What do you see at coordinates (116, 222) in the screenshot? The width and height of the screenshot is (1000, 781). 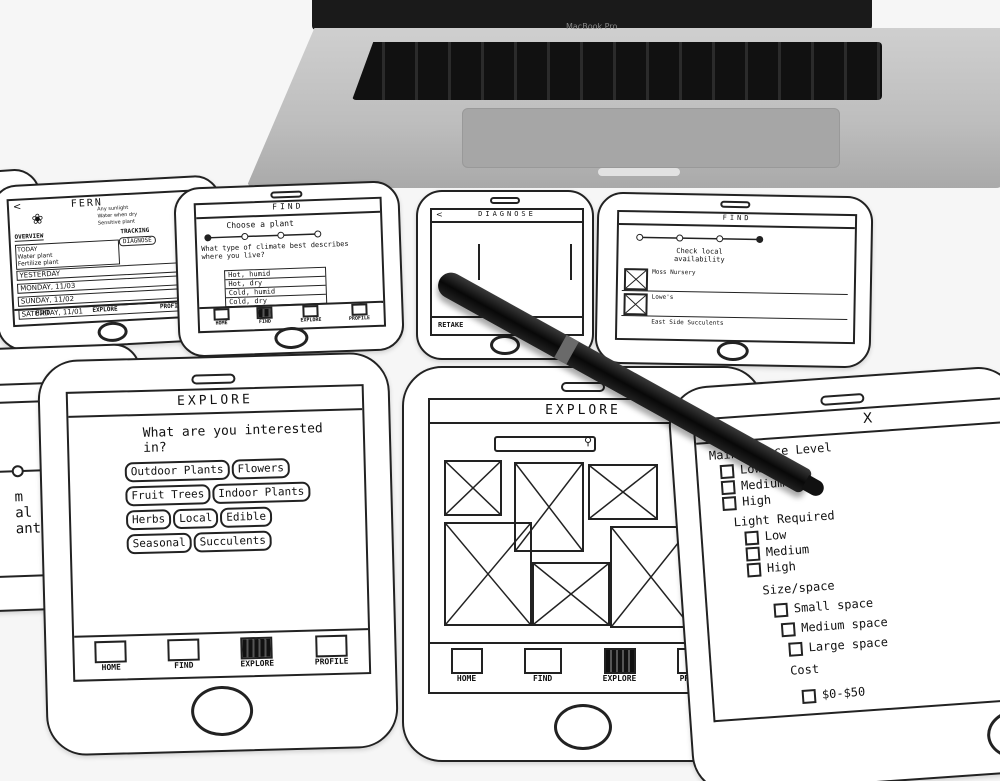 I see `care-note: Sensitive plant` at bounding box center [116, 222].